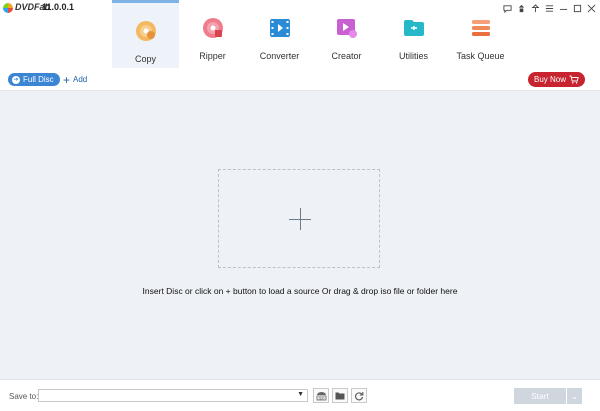 This screenshot has height=411, width=600. What do you see at coordinates (574, 79) in the screenshot?
I see `cart-icon` at bounding box center [574, 79].